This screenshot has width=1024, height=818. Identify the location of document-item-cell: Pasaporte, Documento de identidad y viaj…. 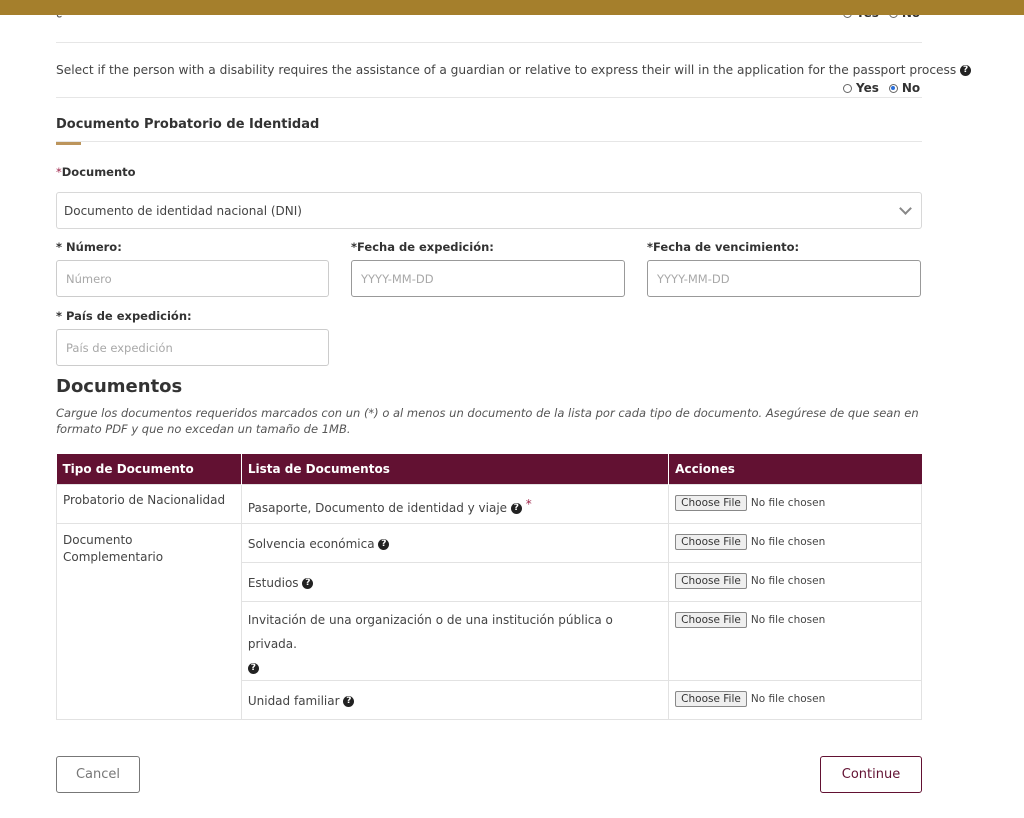
(455, 503).